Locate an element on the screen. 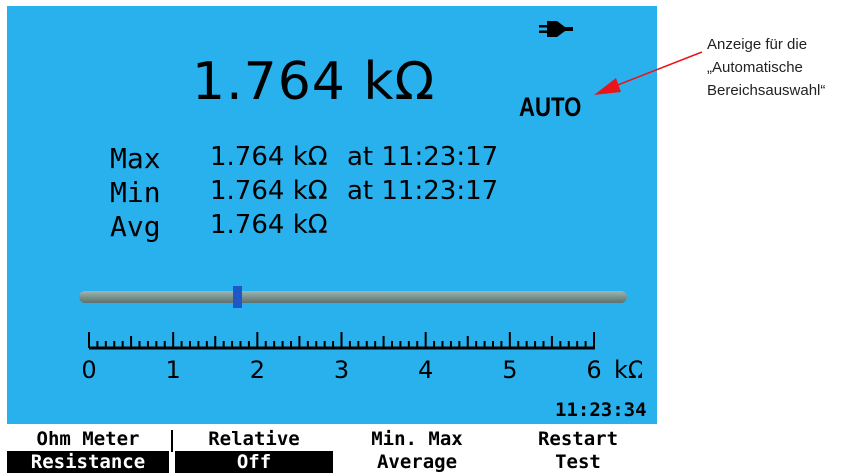  annotation-line: Bereichsauswahl“ is located at coordinates (766, 90).